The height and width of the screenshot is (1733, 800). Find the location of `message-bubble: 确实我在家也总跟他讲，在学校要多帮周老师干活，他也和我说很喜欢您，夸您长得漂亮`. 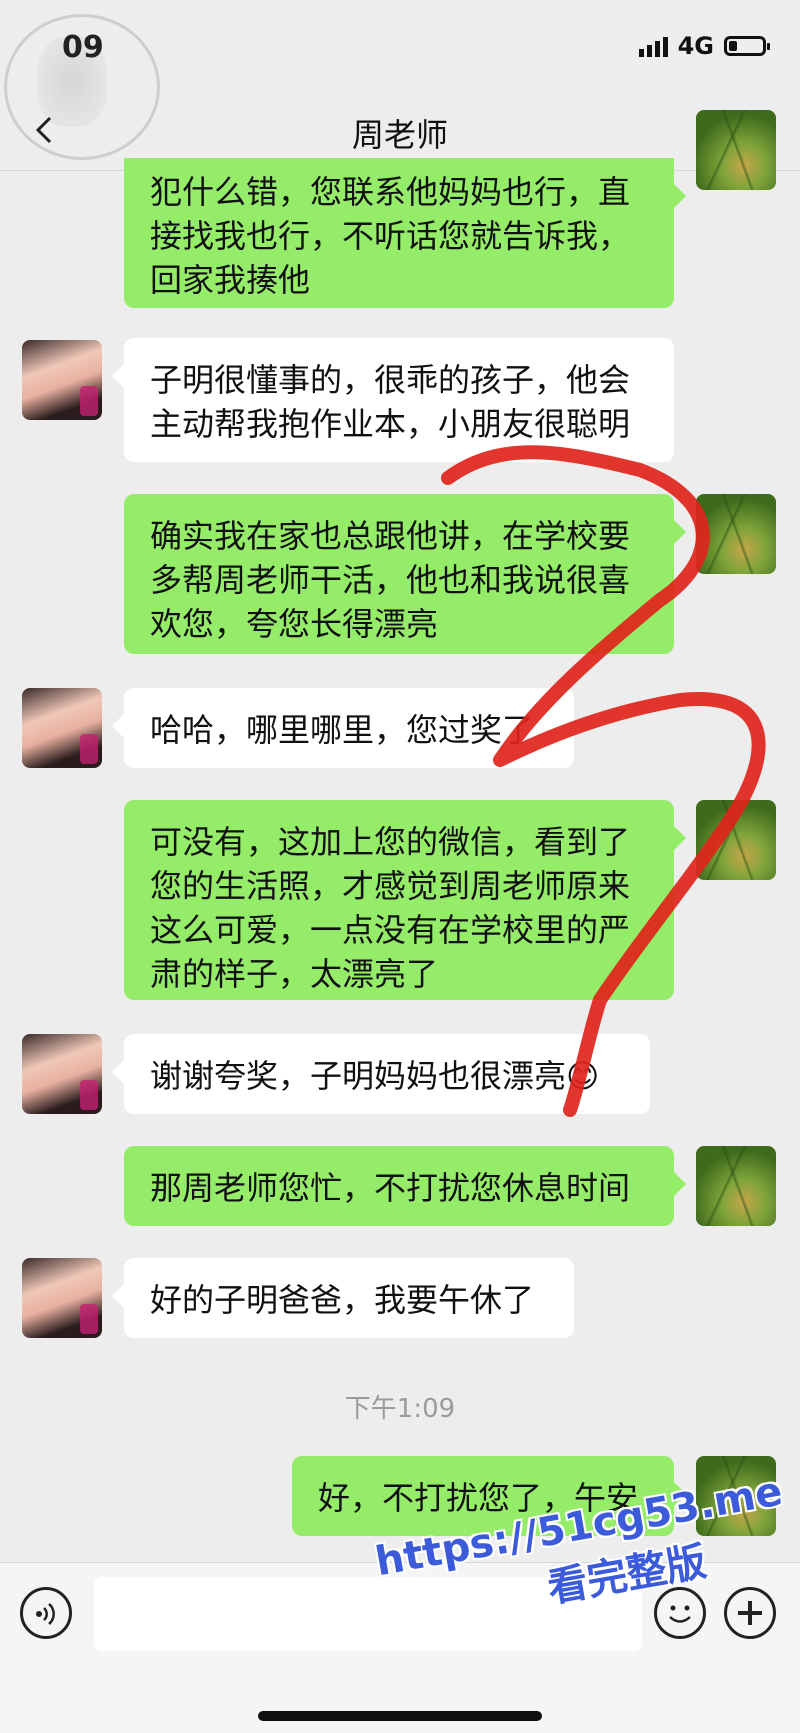

message-bubble: 确实我在家也总跟他讲，在学校要多帮周老师干活，他也和我说很喜欢您，夸您长得漂亮 is located at coordinates (405, 574).